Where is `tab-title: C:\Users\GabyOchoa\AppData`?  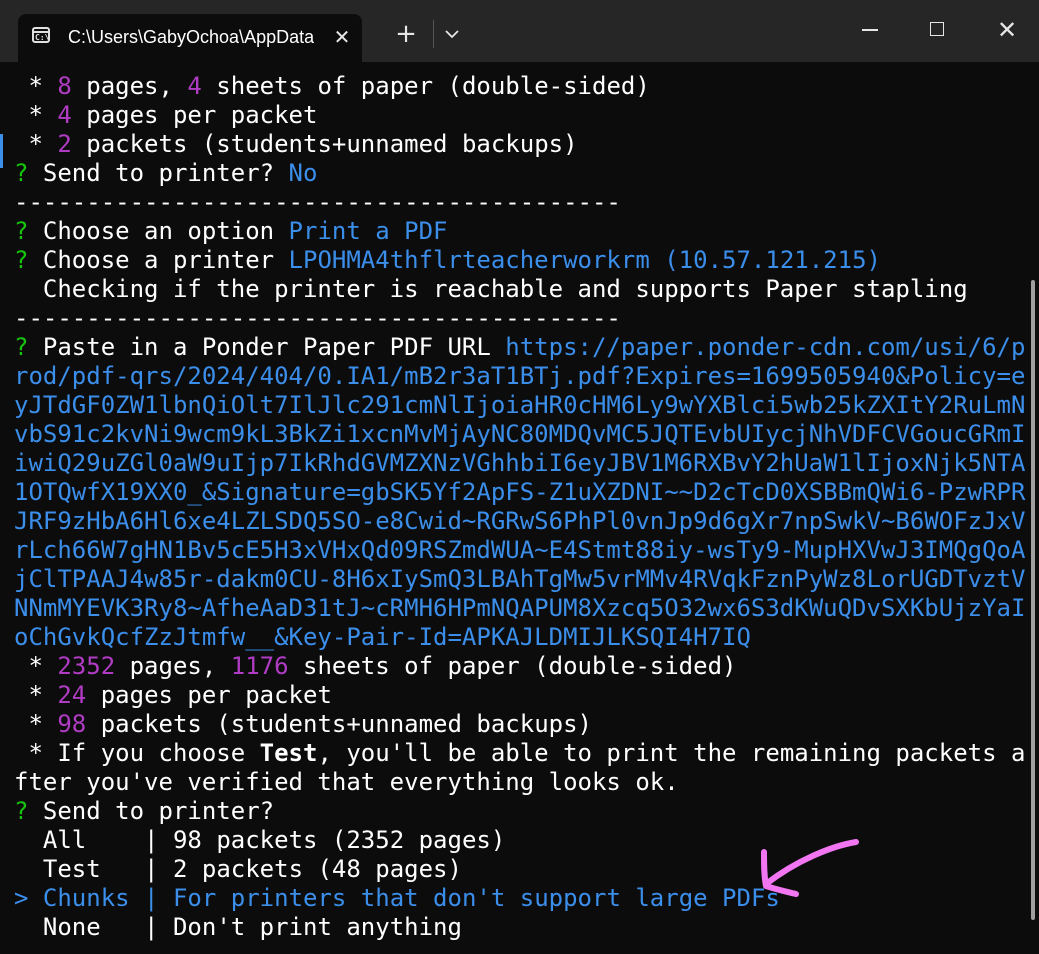
tab-title: C:\Users\GabyOchoa\AppData is located at coordinates (191, 37).